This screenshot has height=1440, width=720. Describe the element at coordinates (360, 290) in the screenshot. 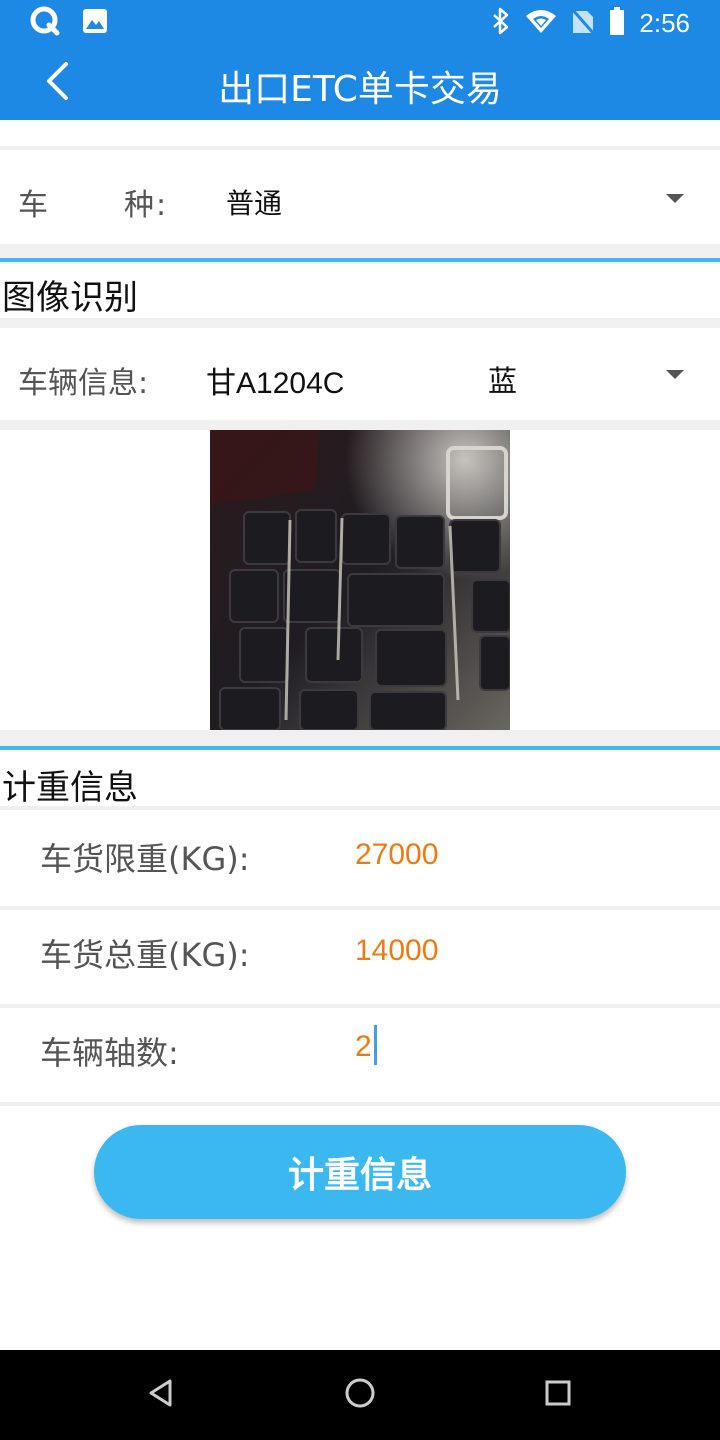

I see `image-recognition-header: 图像识别` at that location.